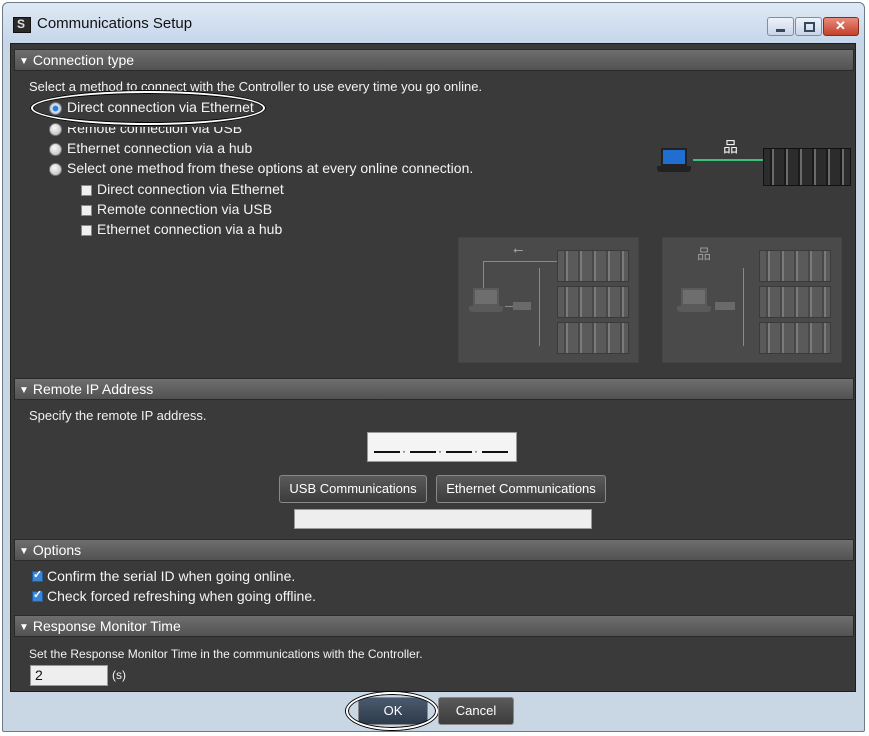 The height and width of the screenshot is (736, 869). What do you see at coordinates (55, 169) in the screenshot?
I see `radio-select-each-time` at bounding box center [55, 169].